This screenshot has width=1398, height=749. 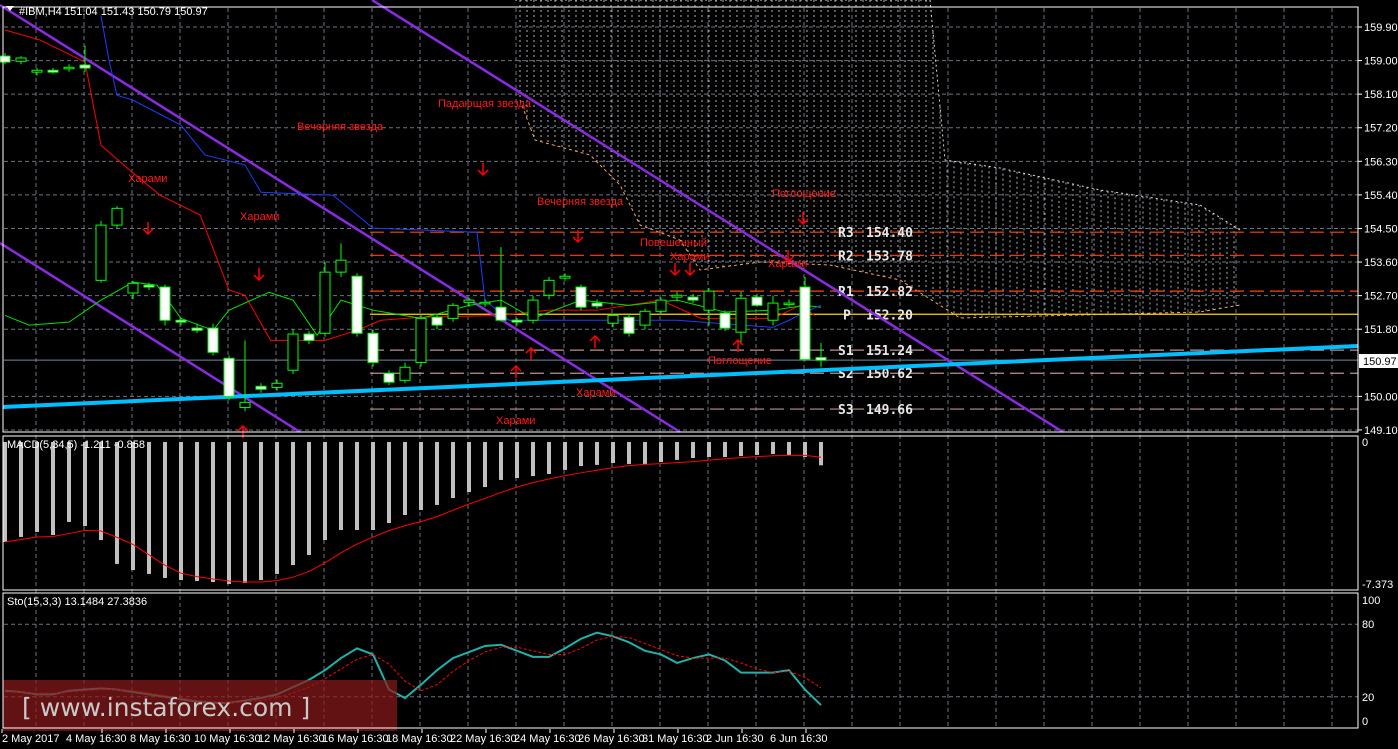 What do you see at coordinates (1381, 62) in the screenshot?
I see `price-tick-label: 159.00` at bounding box center [1381, 62].